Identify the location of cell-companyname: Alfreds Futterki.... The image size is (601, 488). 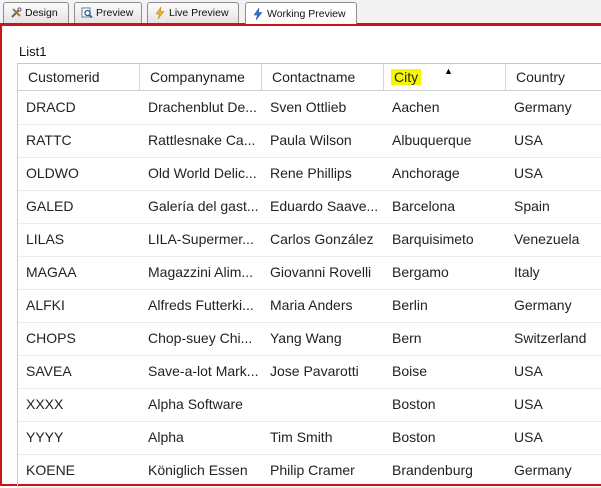
(201, 305).